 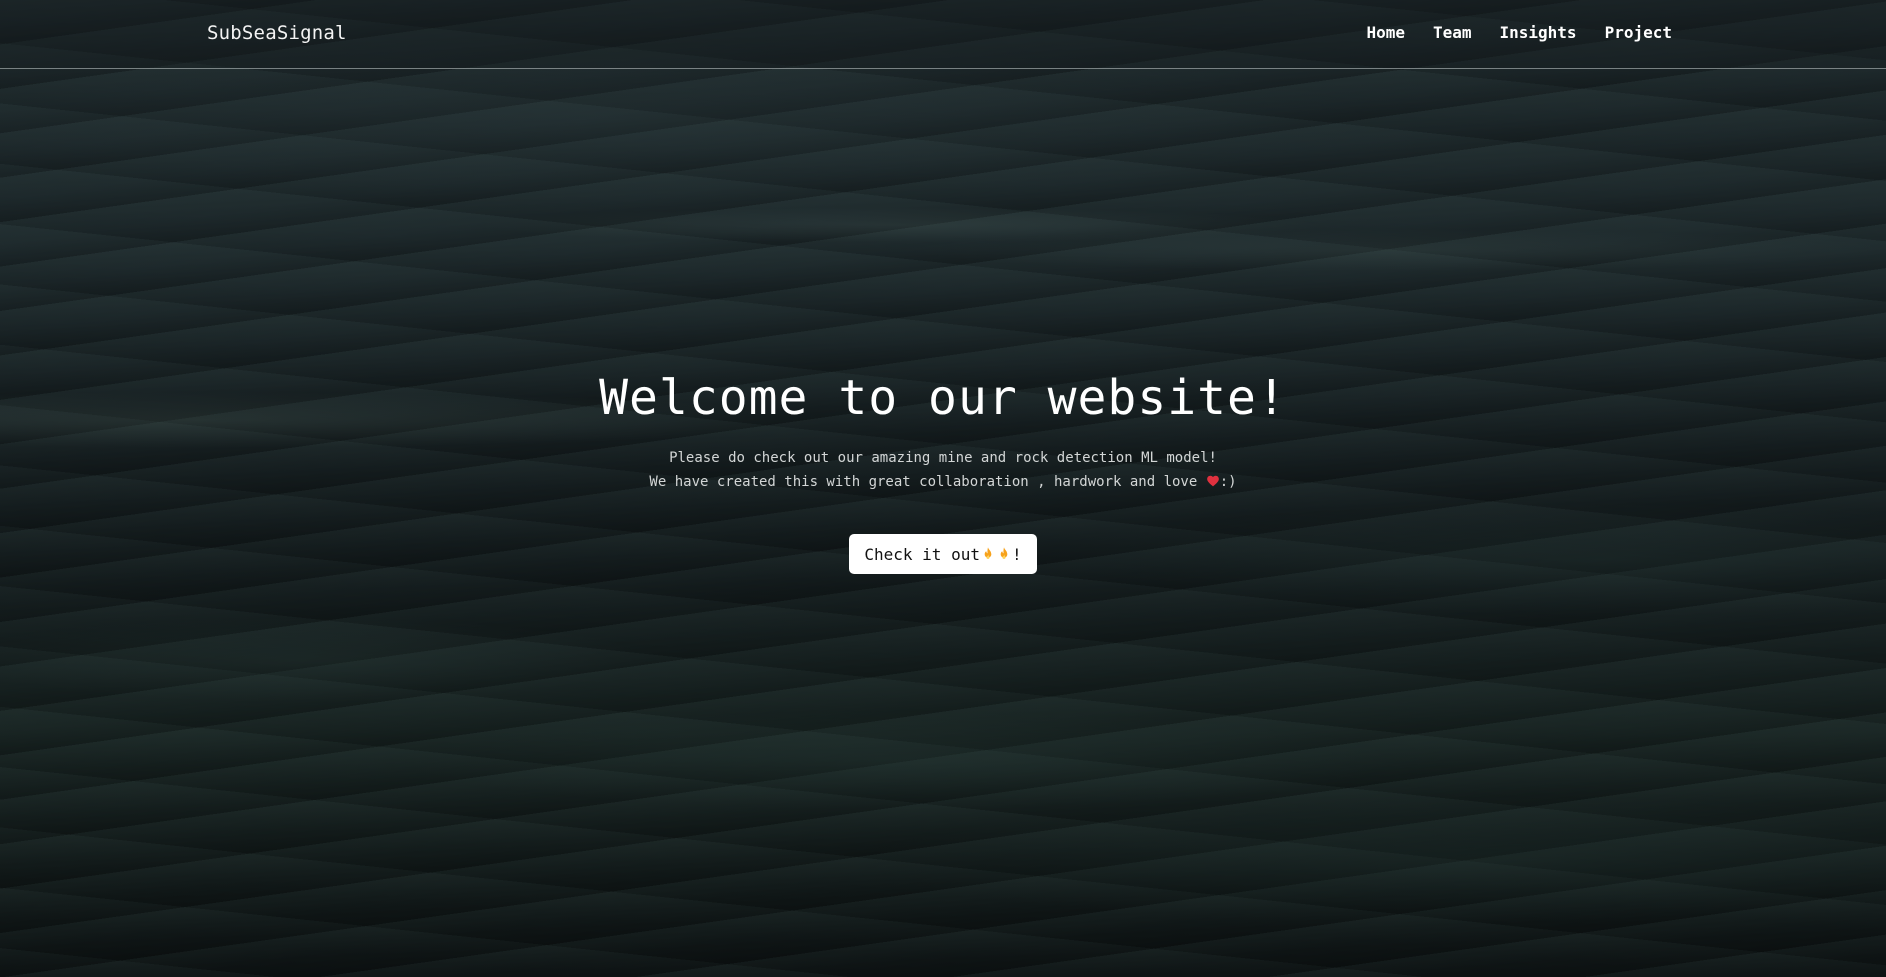 I want to click on nav-links: Home Team Insights Project, so click(x=1519, y=32).